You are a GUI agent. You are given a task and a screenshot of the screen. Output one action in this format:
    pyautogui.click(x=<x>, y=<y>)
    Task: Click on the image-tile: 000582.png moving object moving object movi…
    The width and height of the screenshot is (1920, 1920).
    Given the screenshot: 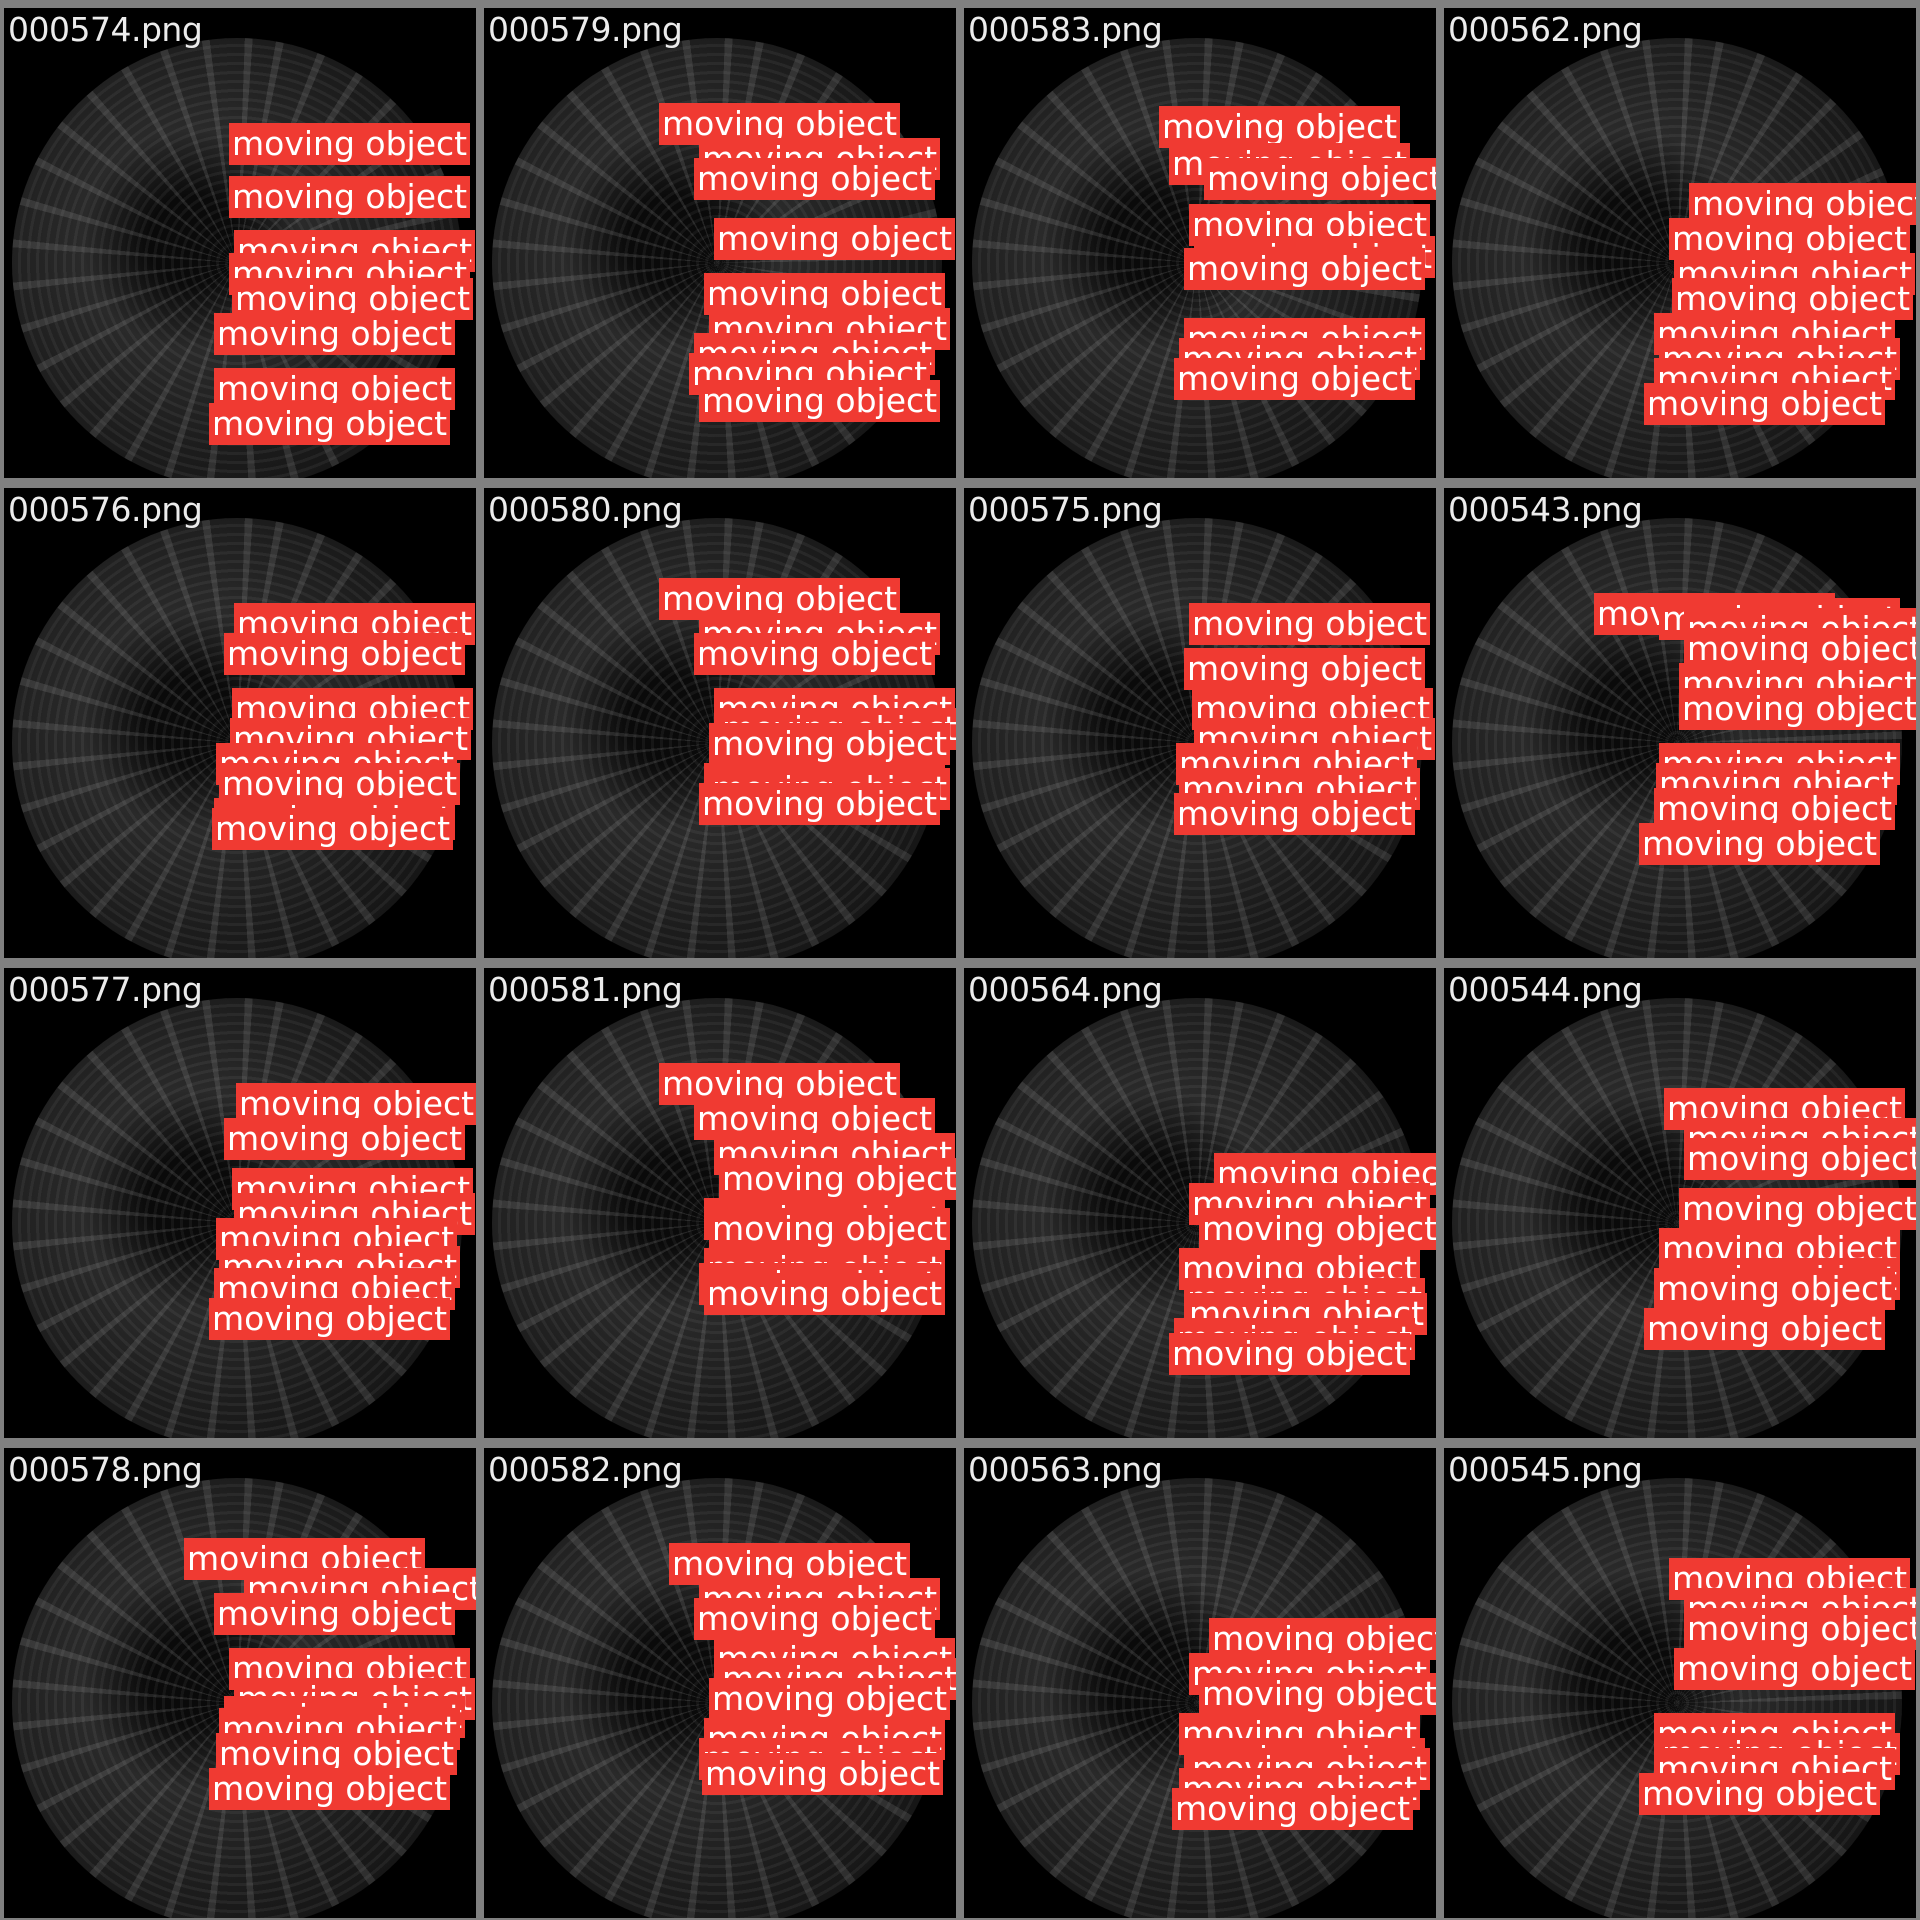 What is the action you would take?
    pyautogui.click(x=720, y=1683)
    